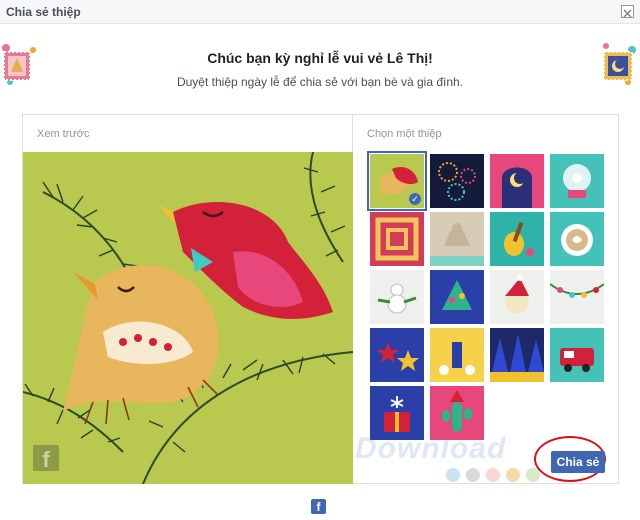 Image resolution: width=640 pixels, height=520 pixels. Describe the element at coordinates (320, 12) in the screenshot. I see `dialog-titlebar: Chia sẻ thiệp` at that location.